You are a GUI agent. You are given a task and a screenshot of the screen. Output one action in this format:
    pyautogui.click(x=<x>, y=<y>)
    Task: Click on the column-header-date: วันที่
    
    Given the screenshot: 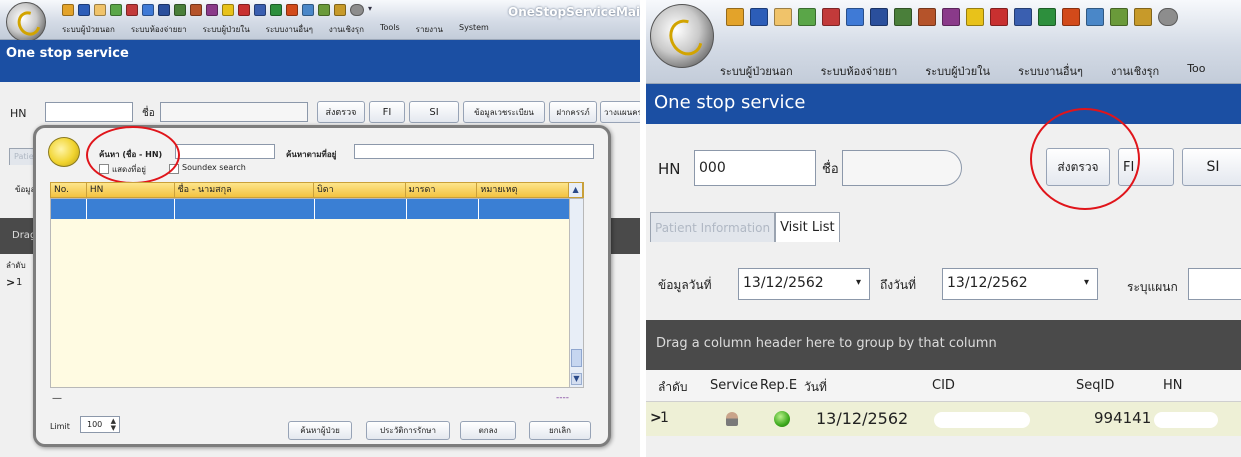 What is the action you would take?
    pyautogui.click(x=815, y=387)
    